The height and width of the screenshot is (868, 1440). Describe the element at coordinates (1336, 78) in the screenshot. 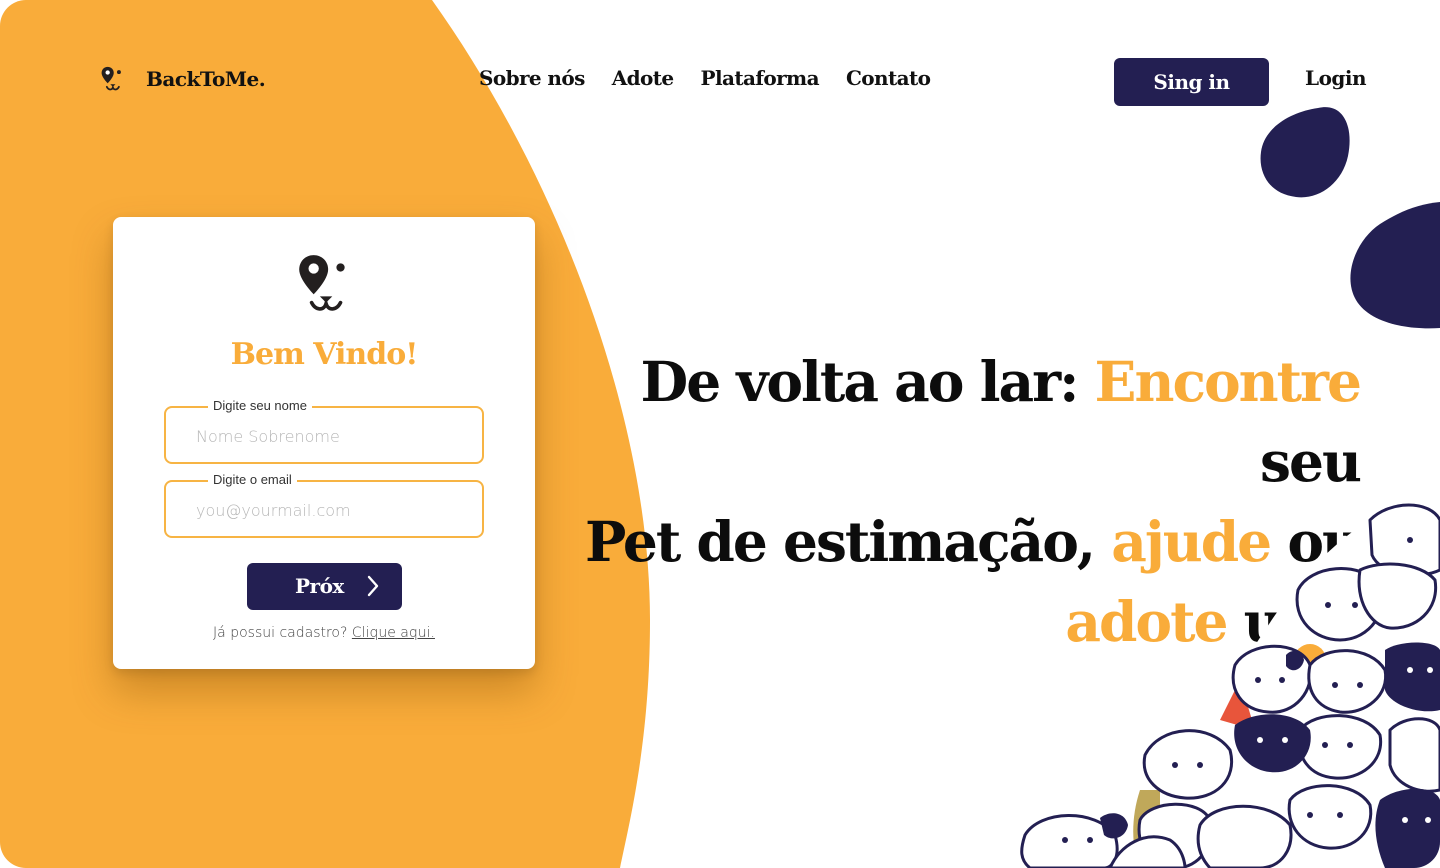

I see `login-link: Login` at that location.